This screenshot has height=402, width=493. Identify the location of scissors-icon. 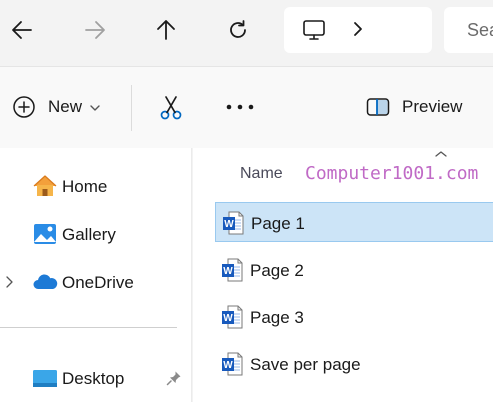
(171, 108).